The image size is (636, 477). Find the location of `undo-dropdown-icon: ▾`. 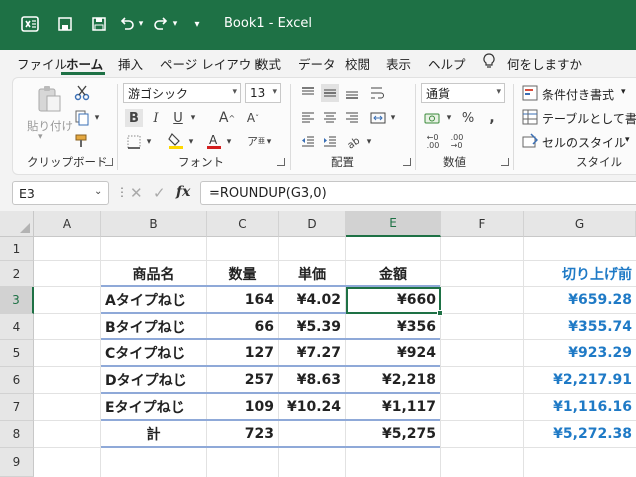

undo-dropdown-icon: ▾ is located at coordinates (141, 24).